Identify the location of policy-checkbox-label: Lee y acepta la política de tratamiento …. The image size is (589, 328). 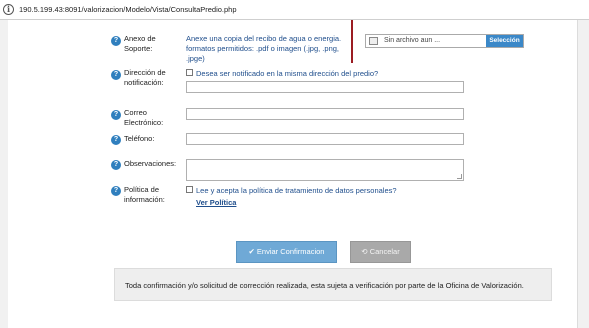
(296, 190).